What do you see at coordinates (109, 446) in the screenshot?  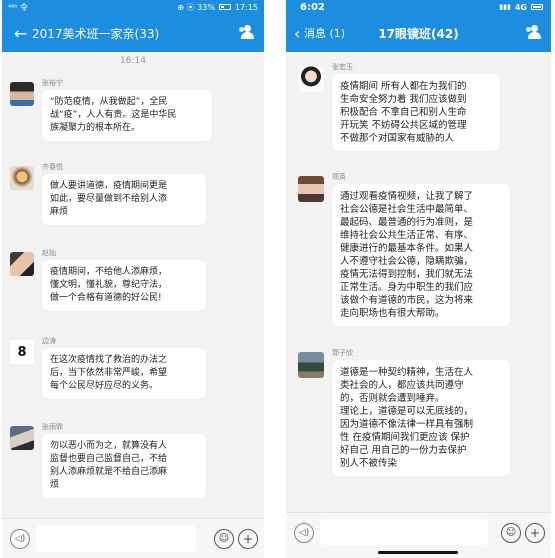 I see `message-line: 勿以恶小而为之，就算没有人` at bounding box center [109, 446].